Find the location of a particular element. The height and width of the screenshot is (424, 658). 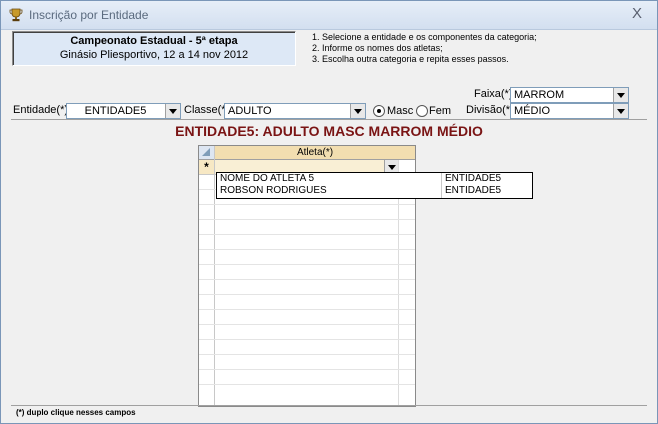

entidade-select: ENTIDADE5 is located at coordinates (123, 111).